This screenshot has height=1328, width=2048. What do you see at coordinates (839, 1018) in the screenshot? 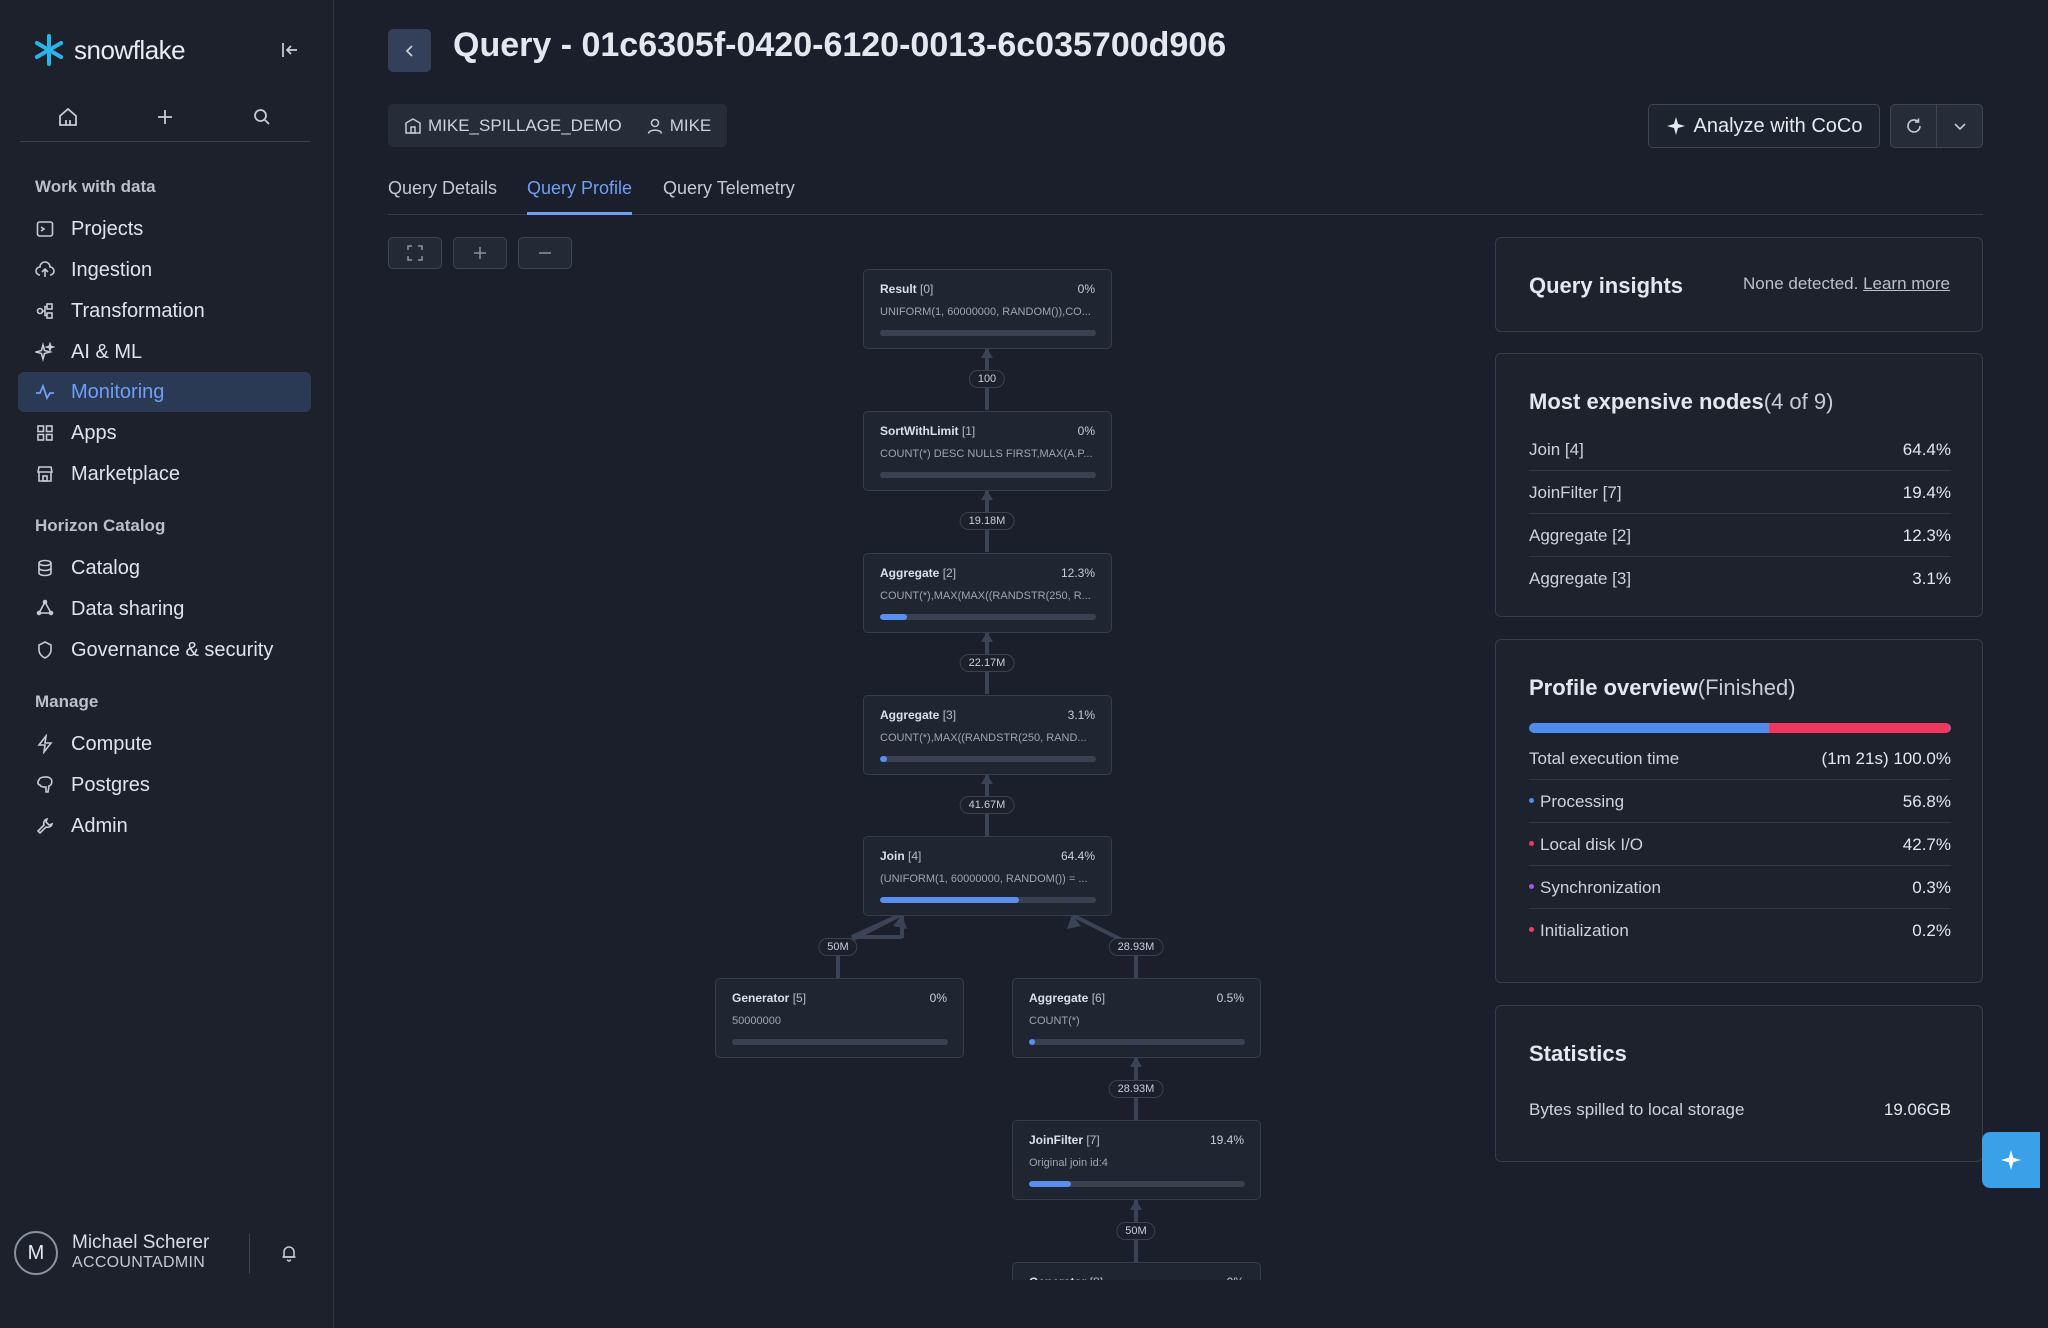
I see `graph-node: Generator [5] 0% 50000000` at bounding box center [839, 1018].